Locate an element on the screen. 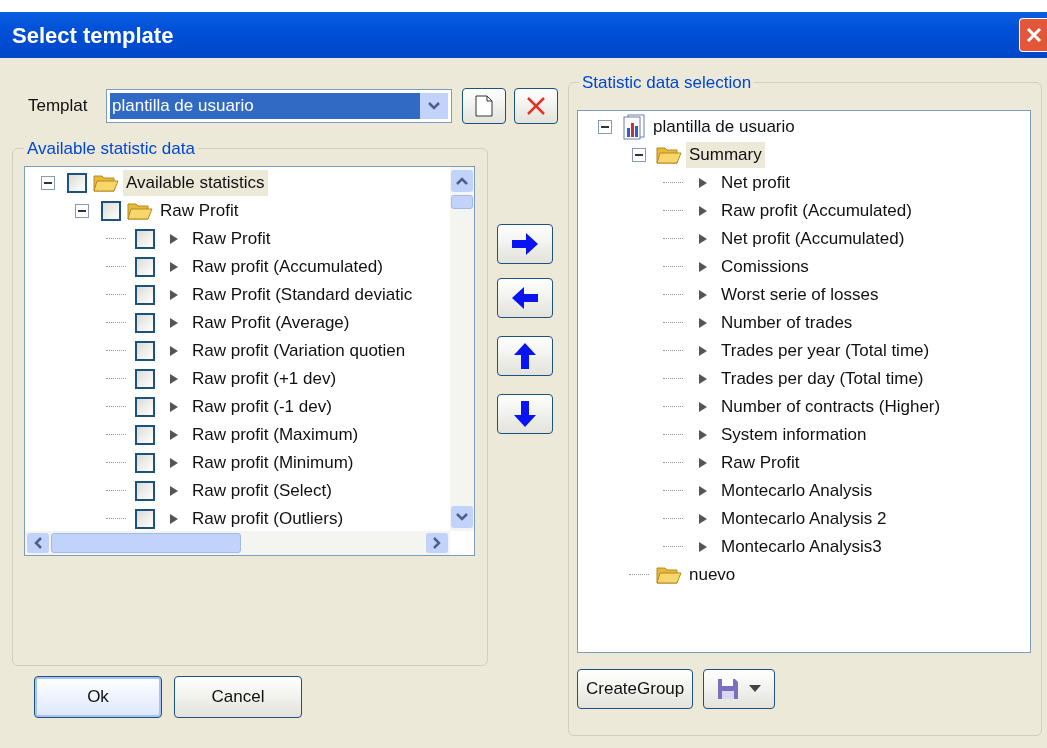 This screenshot has height=748, width=1047. tree-item: Montecarlo Analysis is located at coordinates (797, 490).